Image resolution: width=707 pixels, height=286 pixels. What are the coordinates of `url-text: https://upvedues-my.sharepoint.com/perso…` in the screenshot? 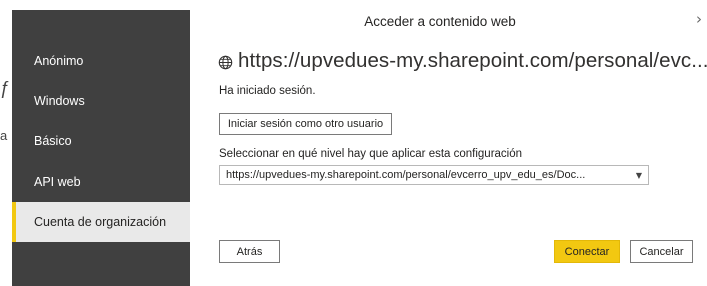 It's located at (472, 60).